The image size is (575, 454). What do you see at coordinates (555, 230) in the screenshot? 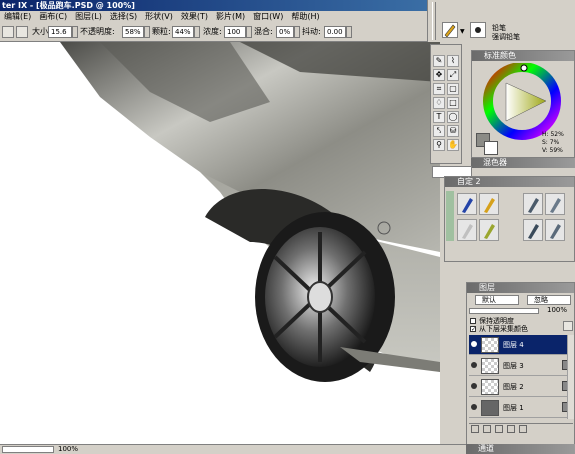
I see `brush-slot-8-icon` at bounding box center [555, 230].